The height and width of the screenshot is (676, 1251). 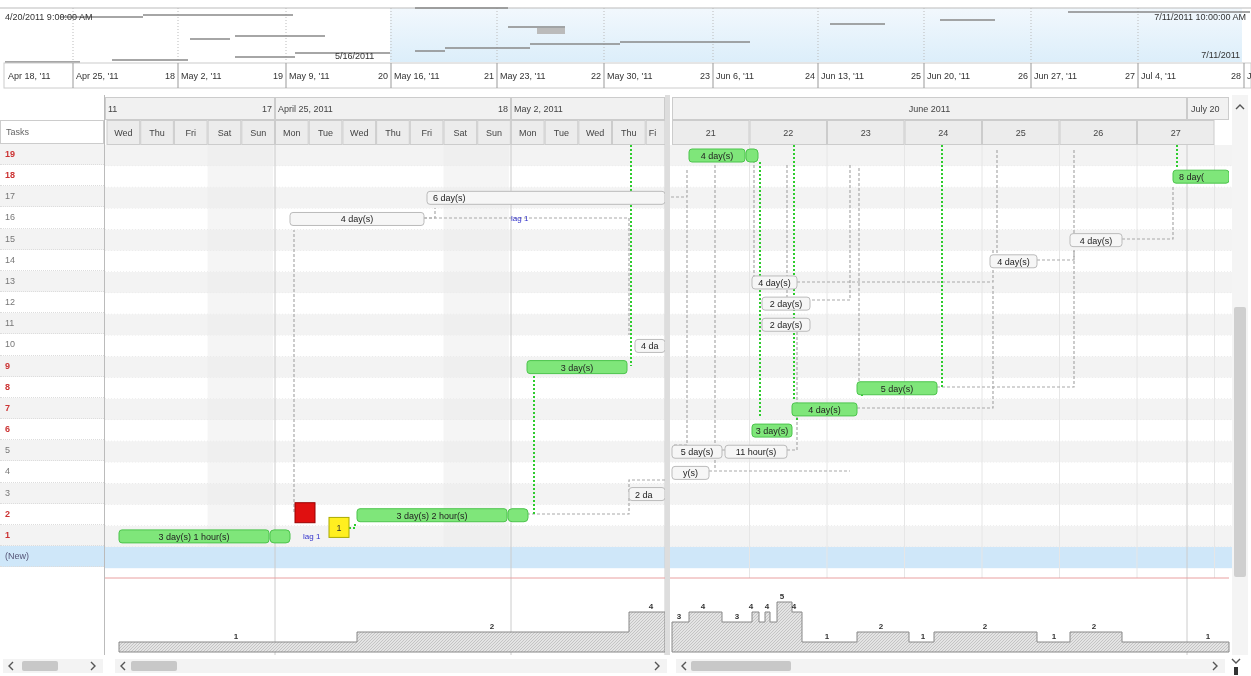 I want to click on week-number-label: 28, so click(x=1236, y=76).